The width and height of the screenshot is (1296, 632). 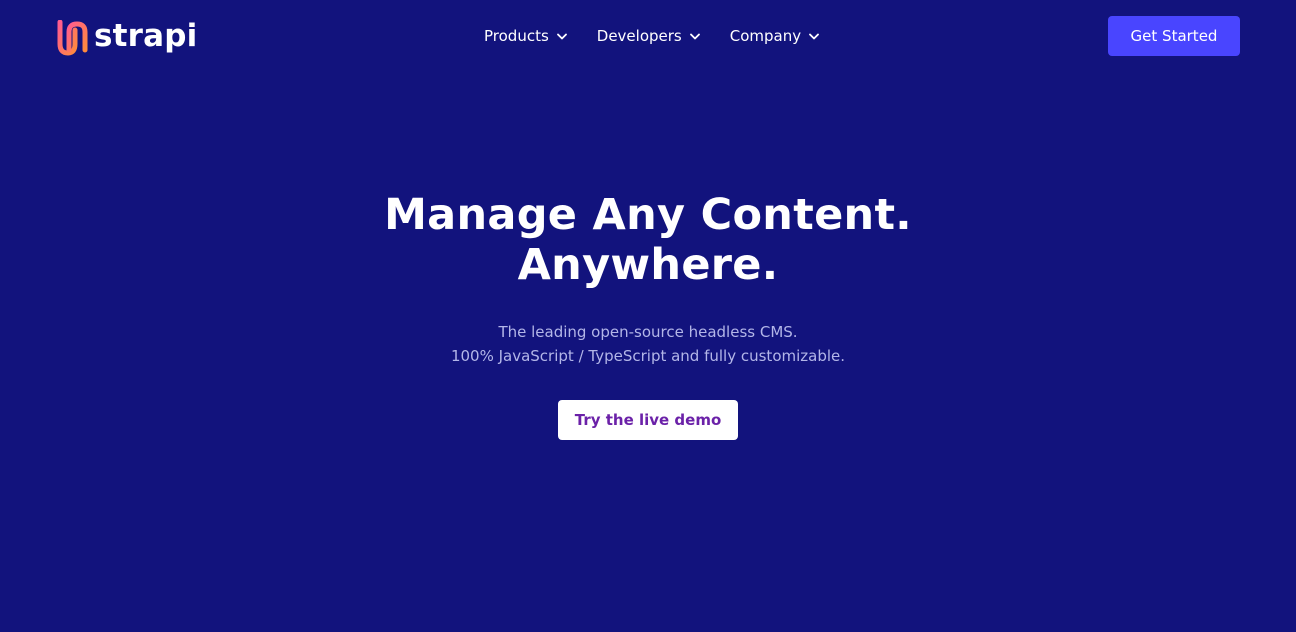 What do you see at coordinates (765, 36) in the screenshot?
I see `nav-item-label: Company` at bounding box center [765, 36].